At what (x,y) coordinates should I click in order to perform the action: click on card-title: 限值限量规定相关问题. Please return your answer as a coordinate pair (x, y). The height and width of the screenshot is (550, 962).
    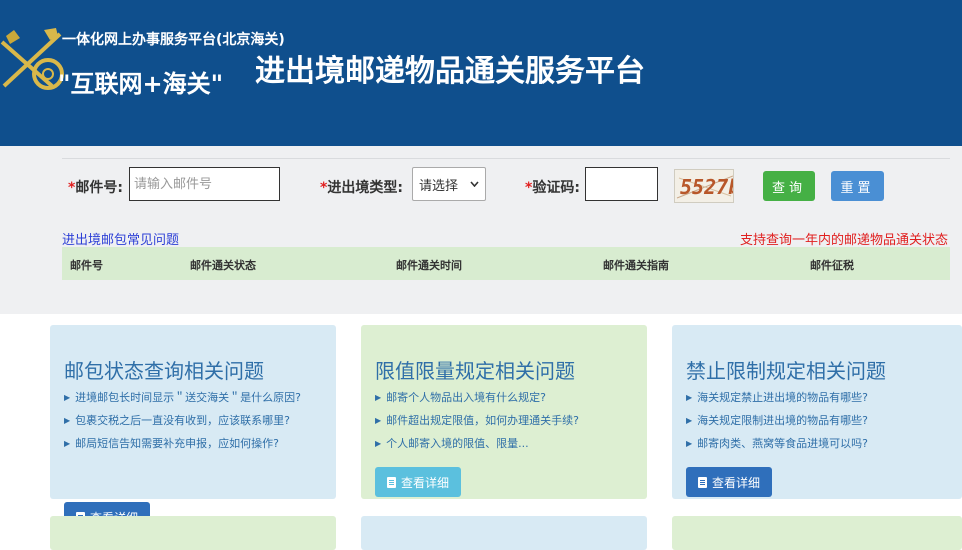
    Looking at the image, I should click on (475, 371).